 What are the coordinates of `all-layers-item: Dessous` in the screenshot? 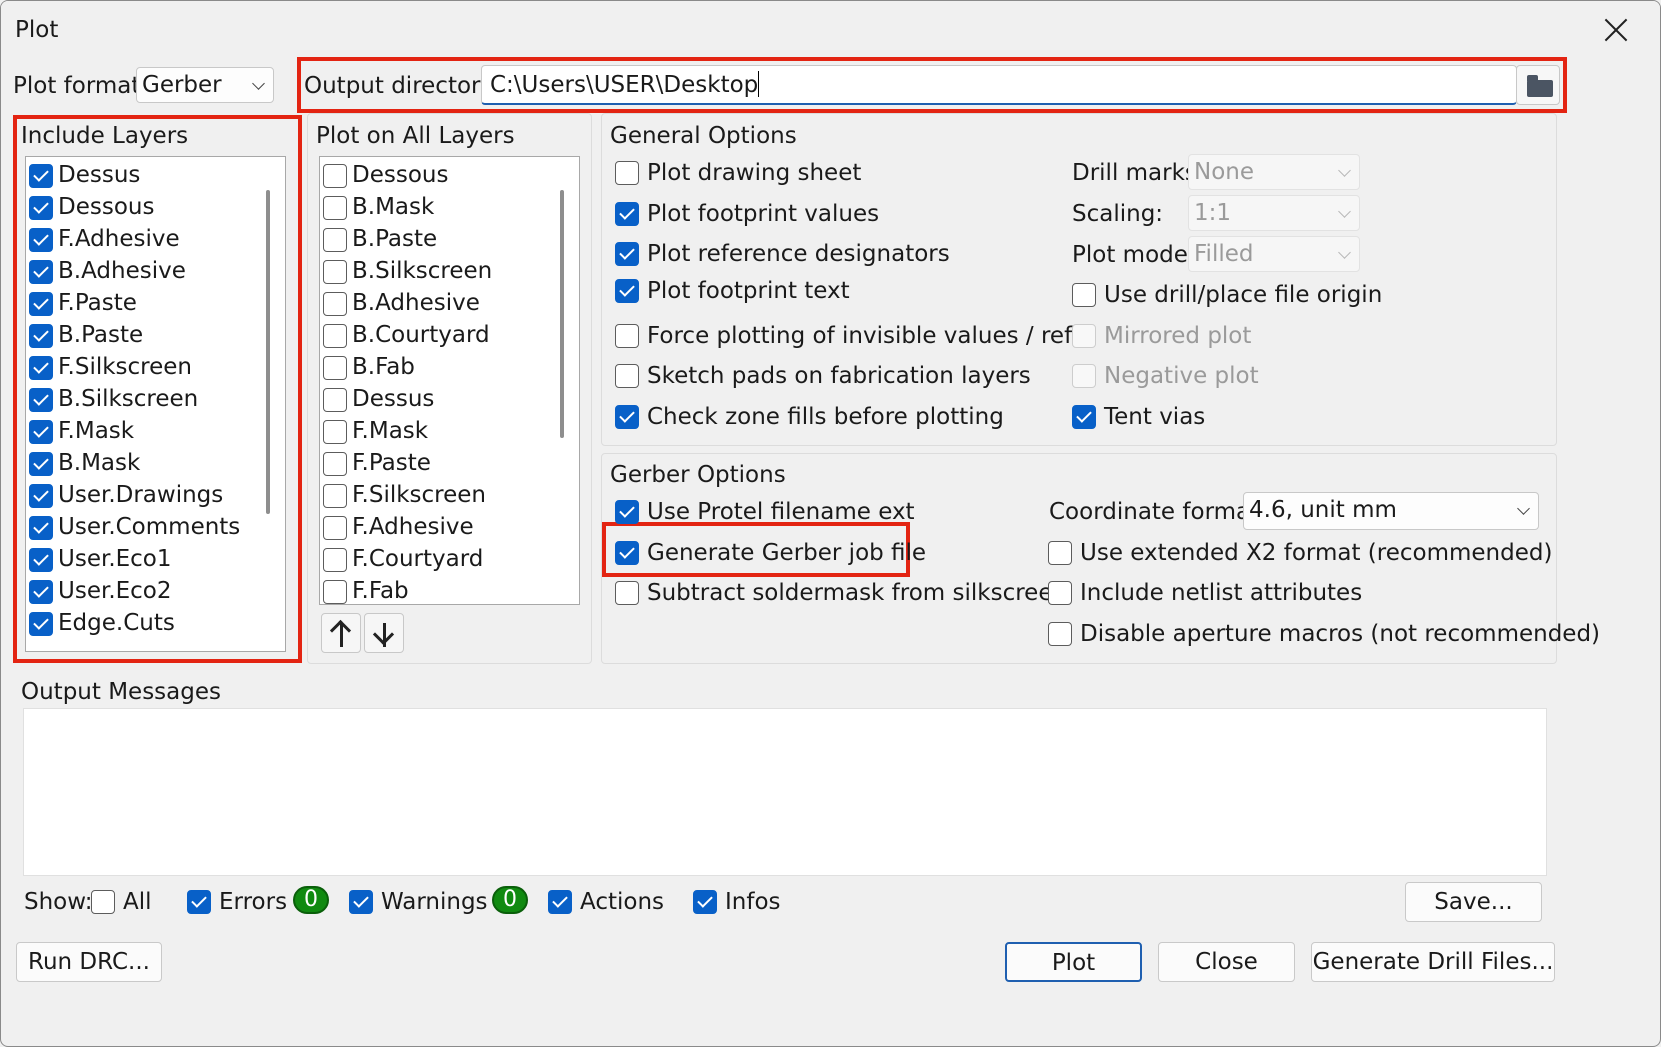 It's located at (438, 175).